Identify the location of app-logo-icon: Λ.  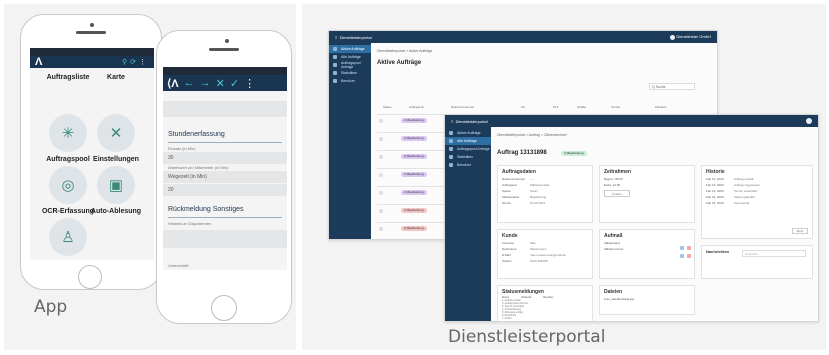
(39, 62).